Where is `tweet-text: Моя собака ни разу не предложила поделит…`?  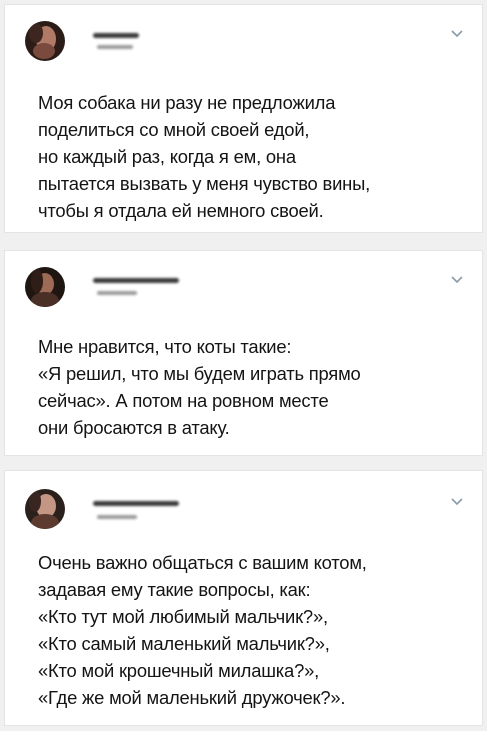
tweet-text: Моя собака ни разу не предложила поделит… is located at coordinates (204, 156).